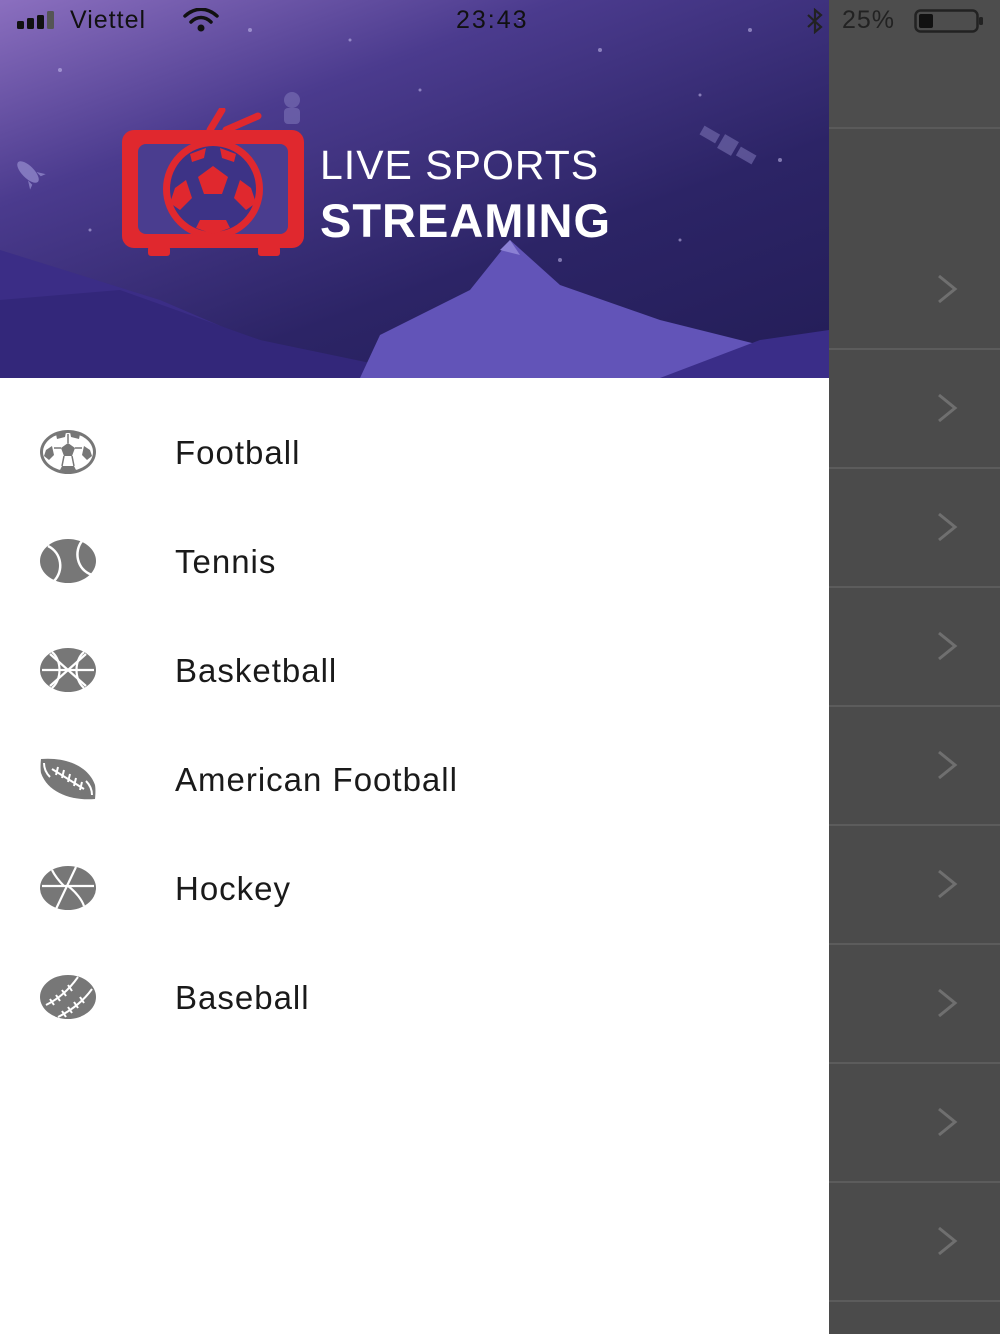 The width and height of the screenshot is (1000, 1334). Describe the element at coordinates (213, 182) in the screenshot. I see `tv-logo-icon` at that location.